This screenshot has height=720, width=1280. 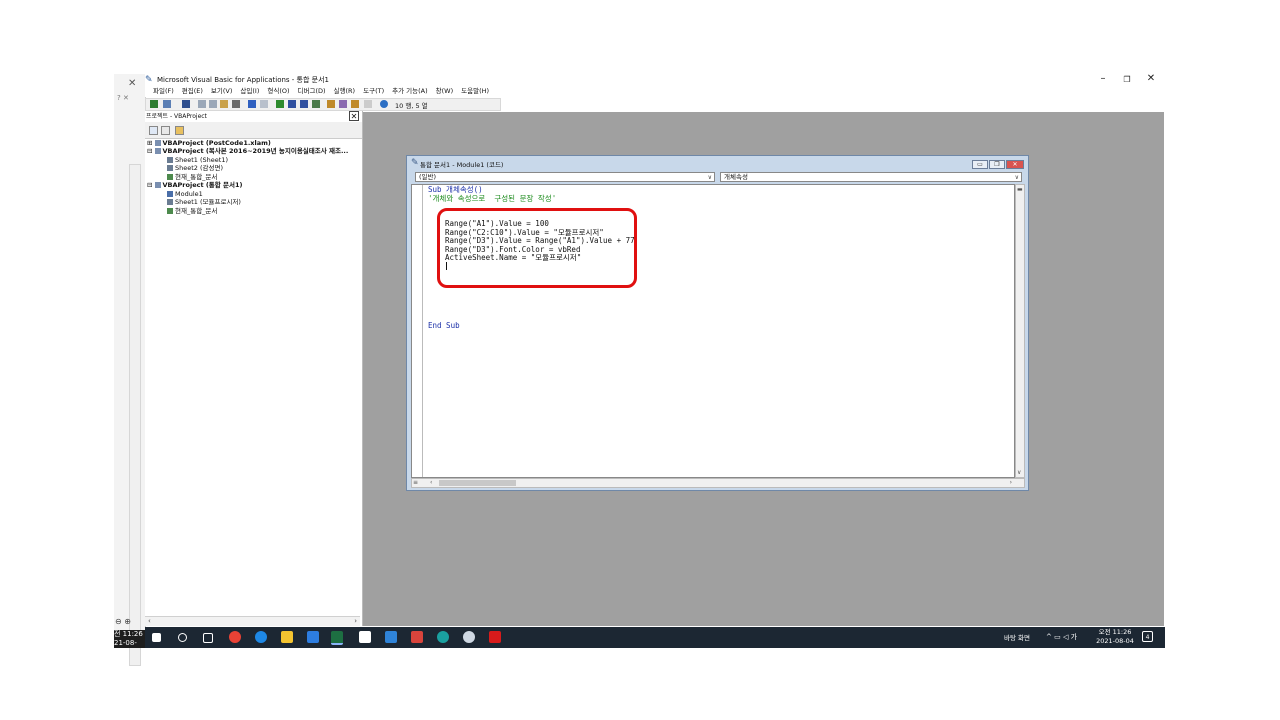 I want to click on run-icon, so click(x=280, y=104).